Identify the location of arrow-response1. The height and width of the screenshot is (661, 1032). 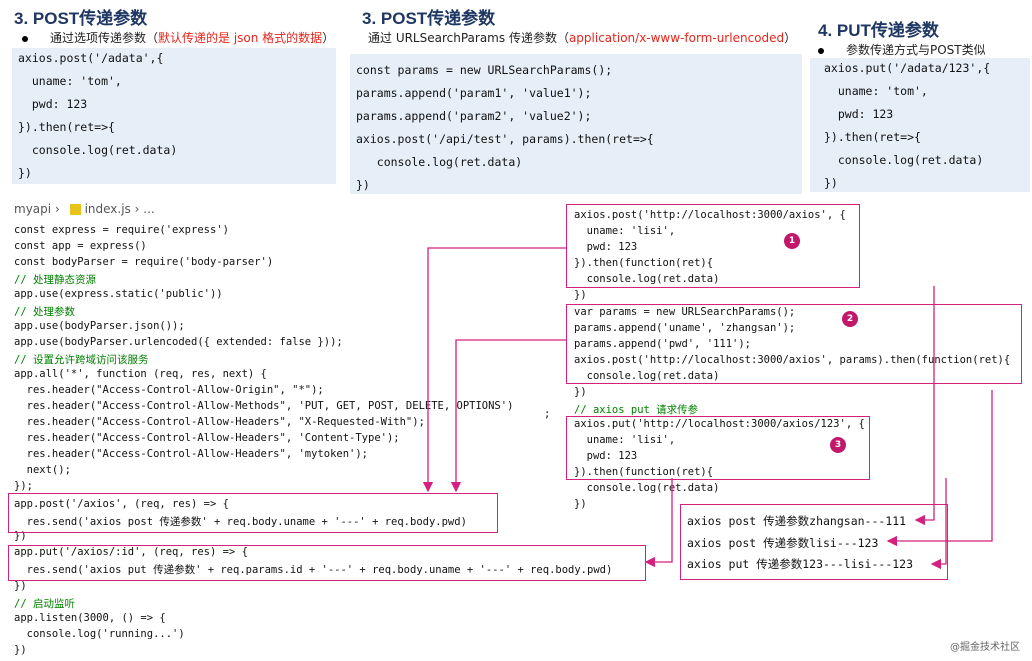
(924, 406).